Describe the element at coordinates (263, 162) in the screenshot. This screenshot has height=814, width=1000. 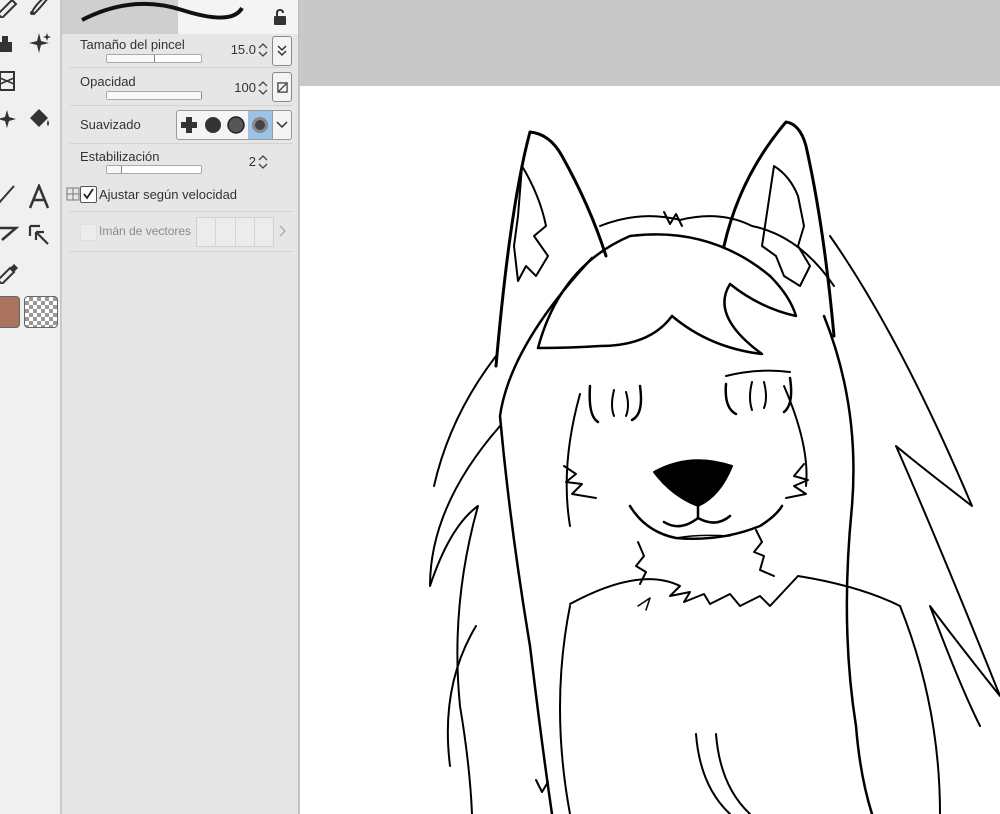
I see `stabilization-spinner-icon` at that location.